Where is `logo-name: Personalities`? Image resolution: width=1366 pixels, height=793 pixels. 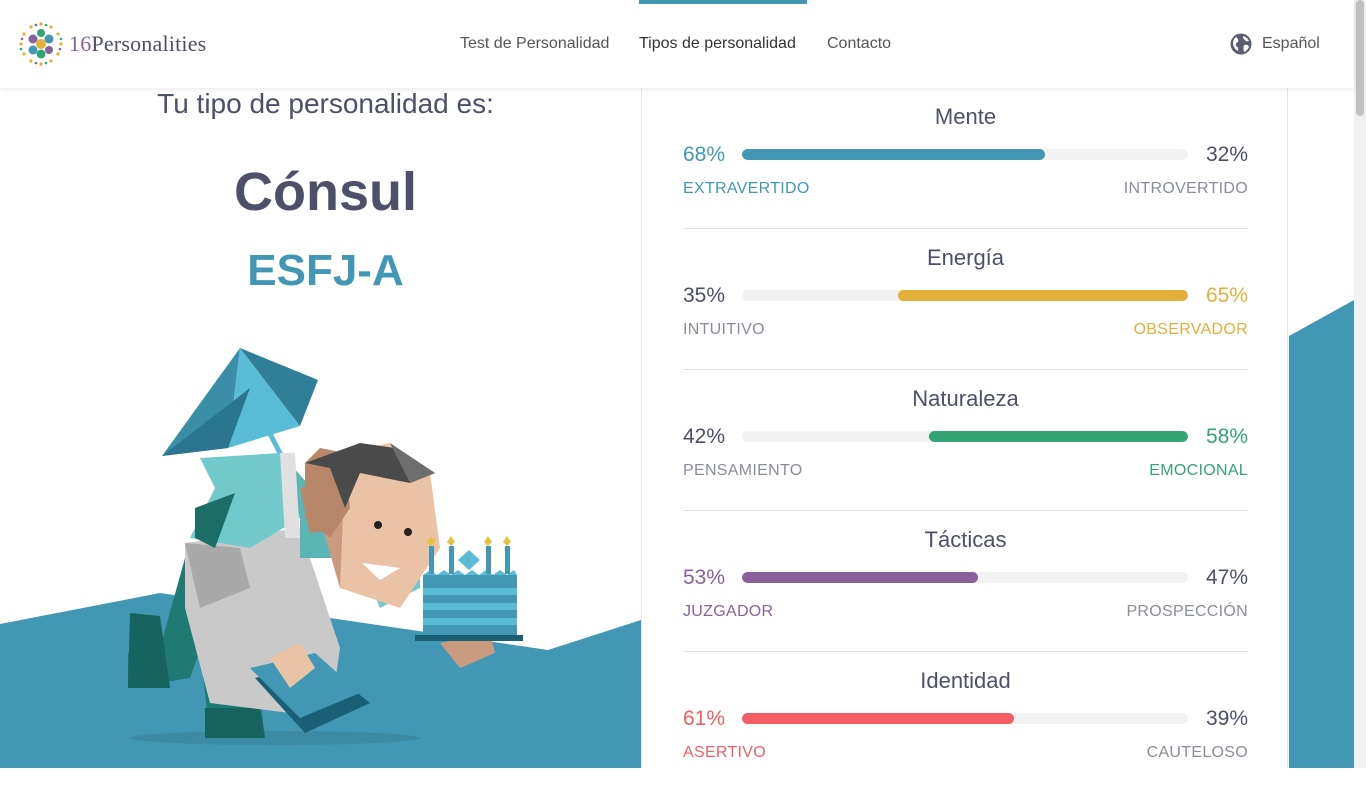 logo-name: Personalities is located at coordinates (149, 43).